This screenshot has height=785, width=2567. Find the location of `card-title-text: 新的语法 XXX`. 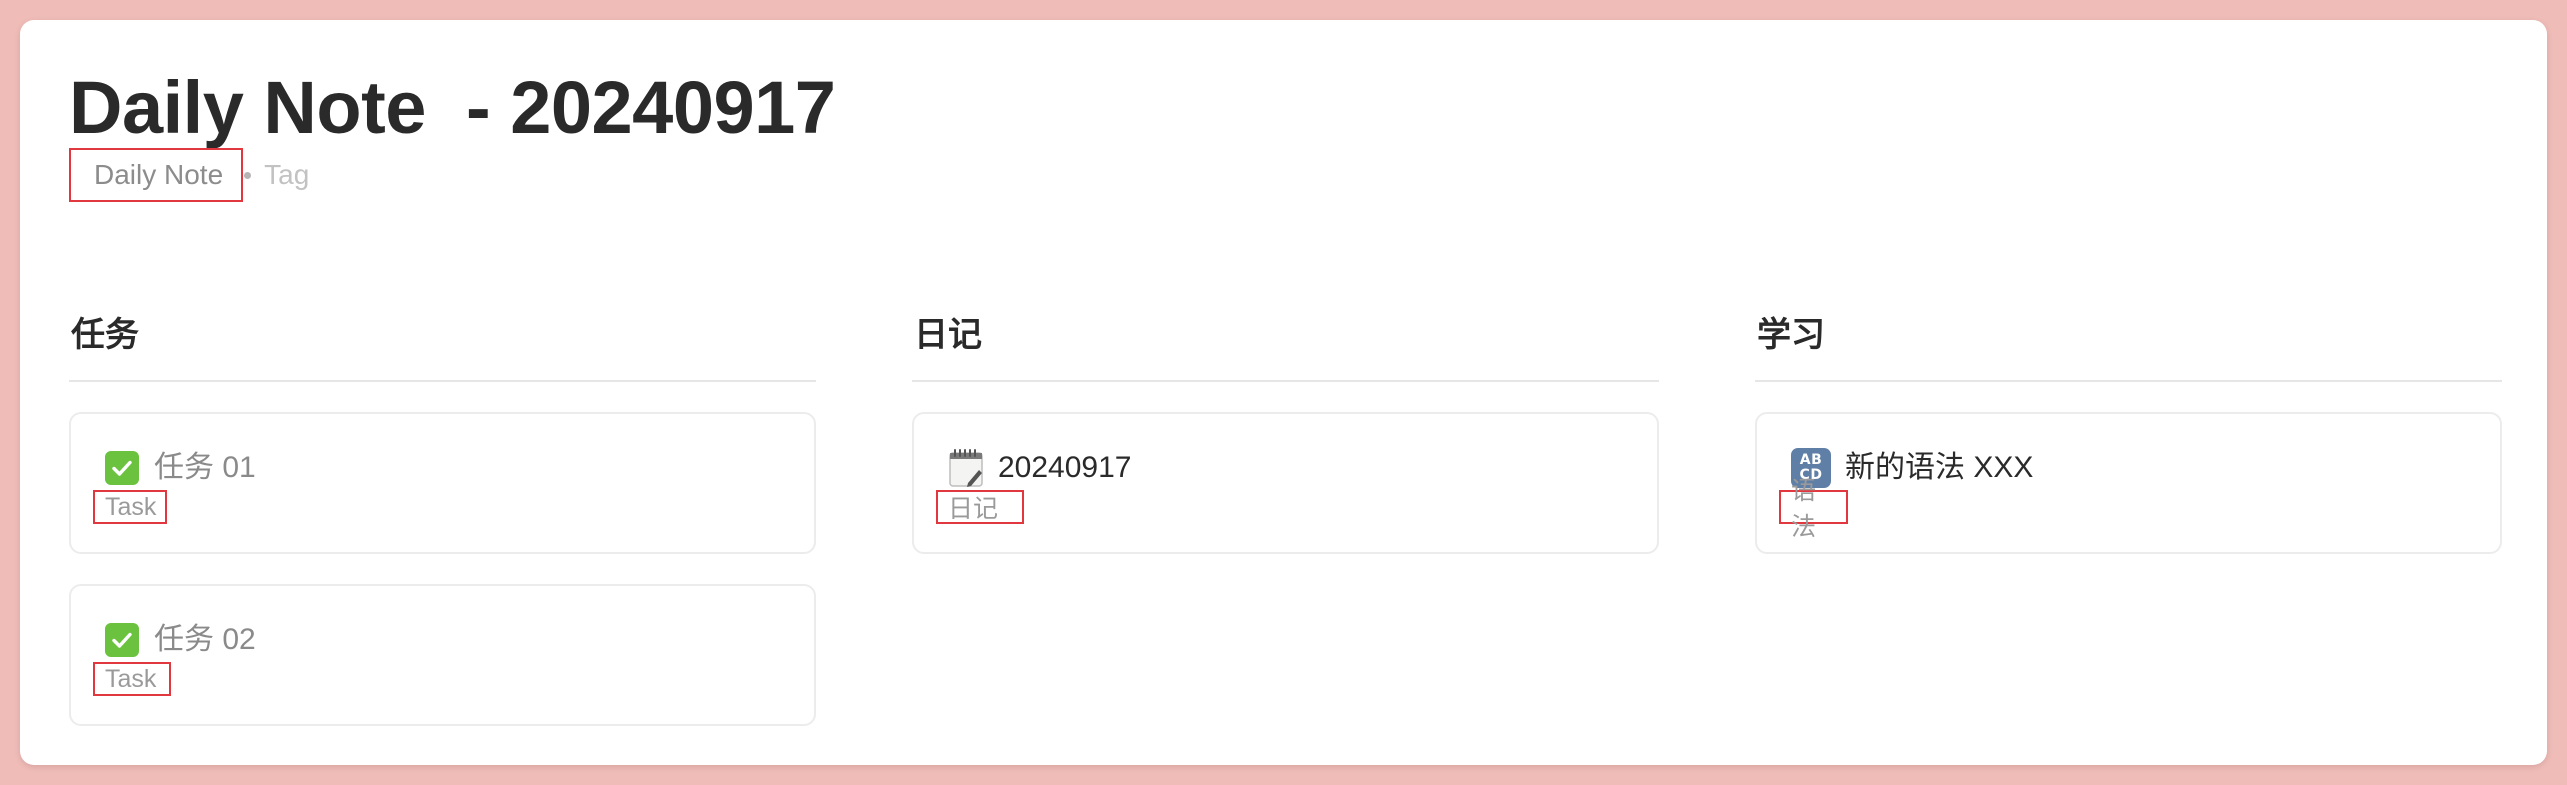

card-title-text: 新的语法 XXX is located at coordinates (1939, 468).